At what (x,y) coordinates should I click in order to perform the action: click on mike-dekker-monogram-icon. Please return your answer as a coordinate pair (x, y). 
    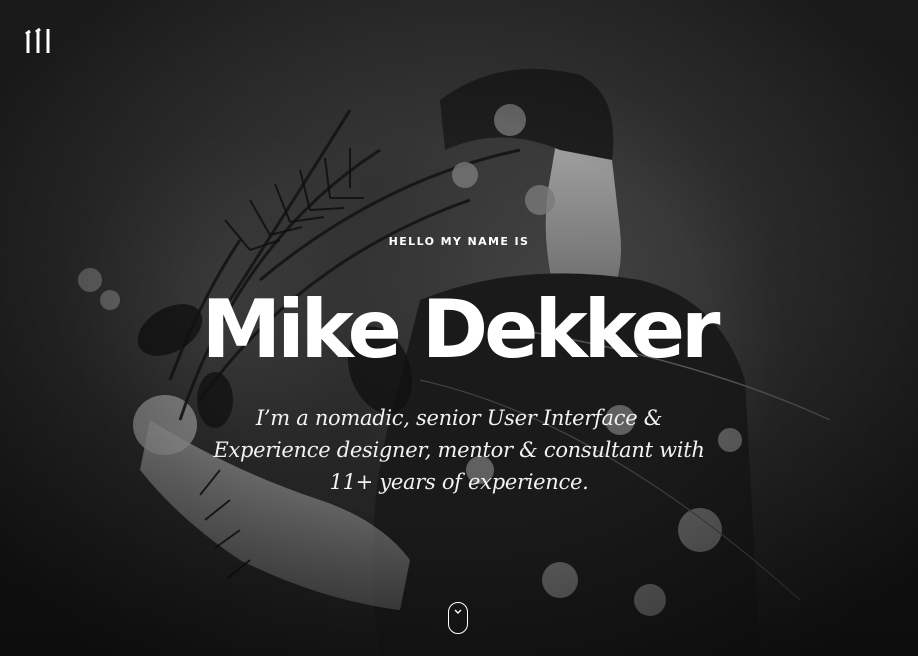
    Looking at the image, I should click on (39, 41).